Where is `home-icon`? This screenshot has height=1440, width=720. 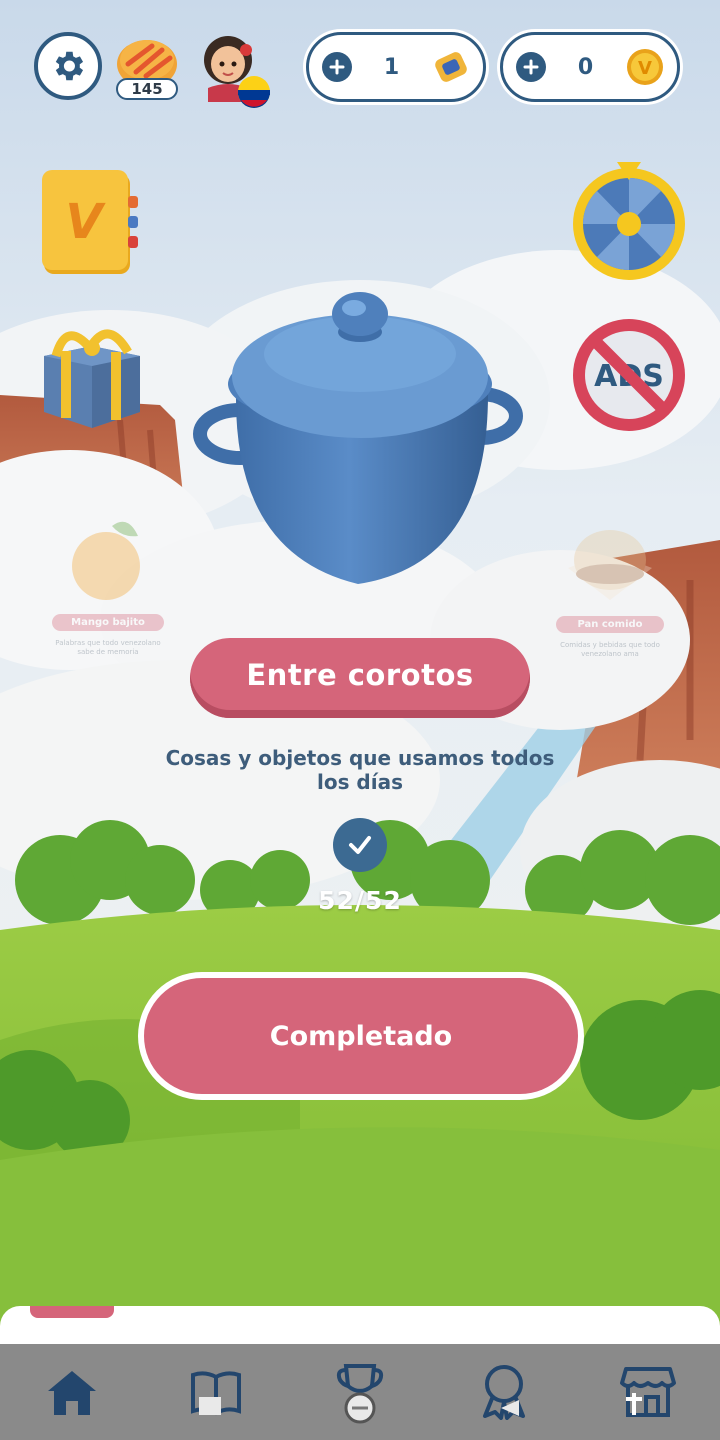
home-icon is located at coordinates (72, 1393).